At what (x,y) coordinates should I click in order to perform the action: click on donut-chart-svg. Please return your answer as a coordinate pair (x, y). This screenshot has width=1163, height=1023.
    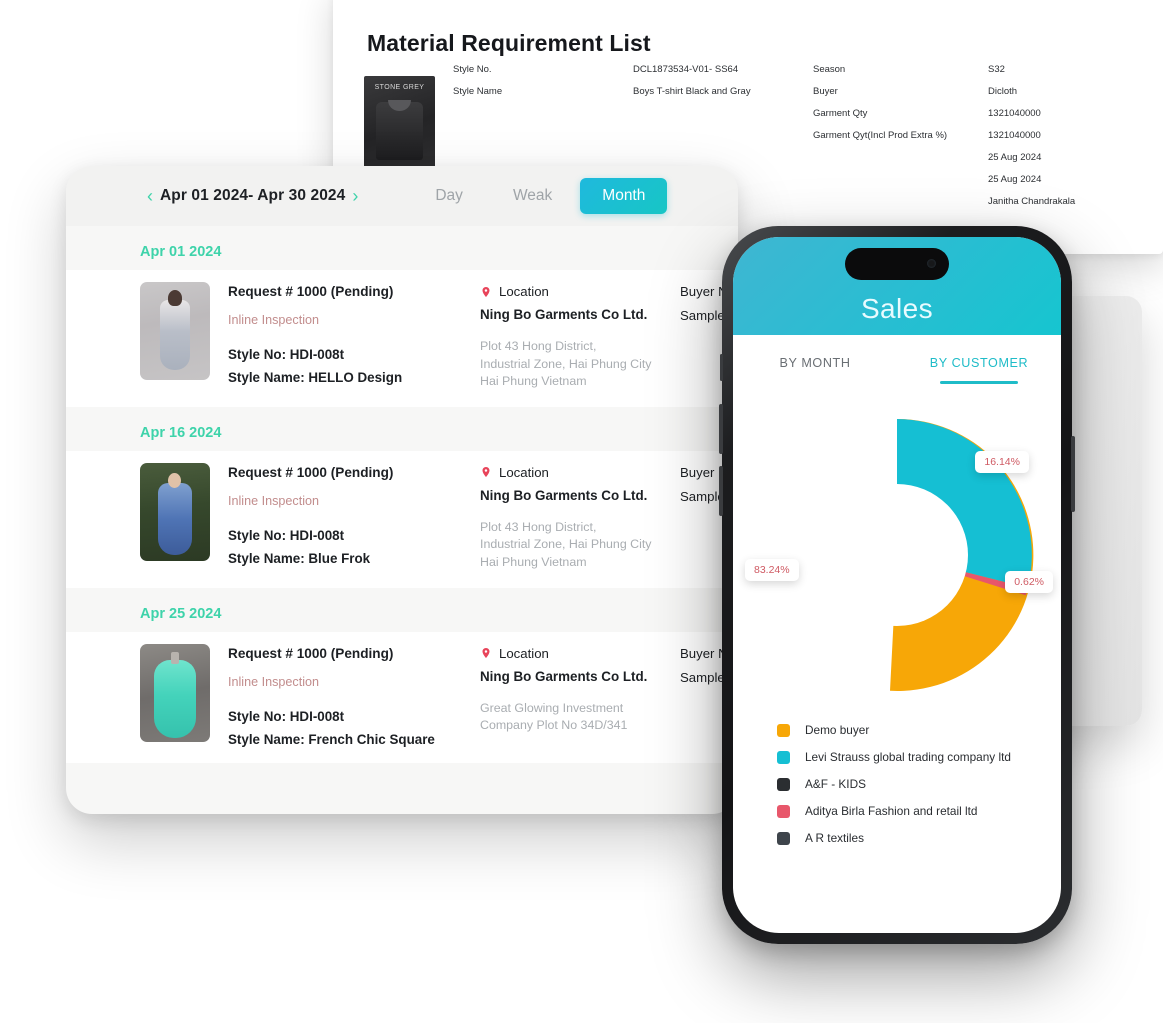
    Looking at the image, I should click on (897, 555).